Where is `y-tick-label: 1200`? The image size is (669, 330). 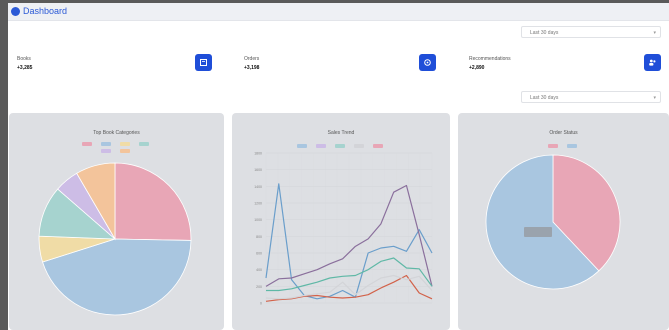
y-tick-label: 1200 is located at coordinates (258, 204).